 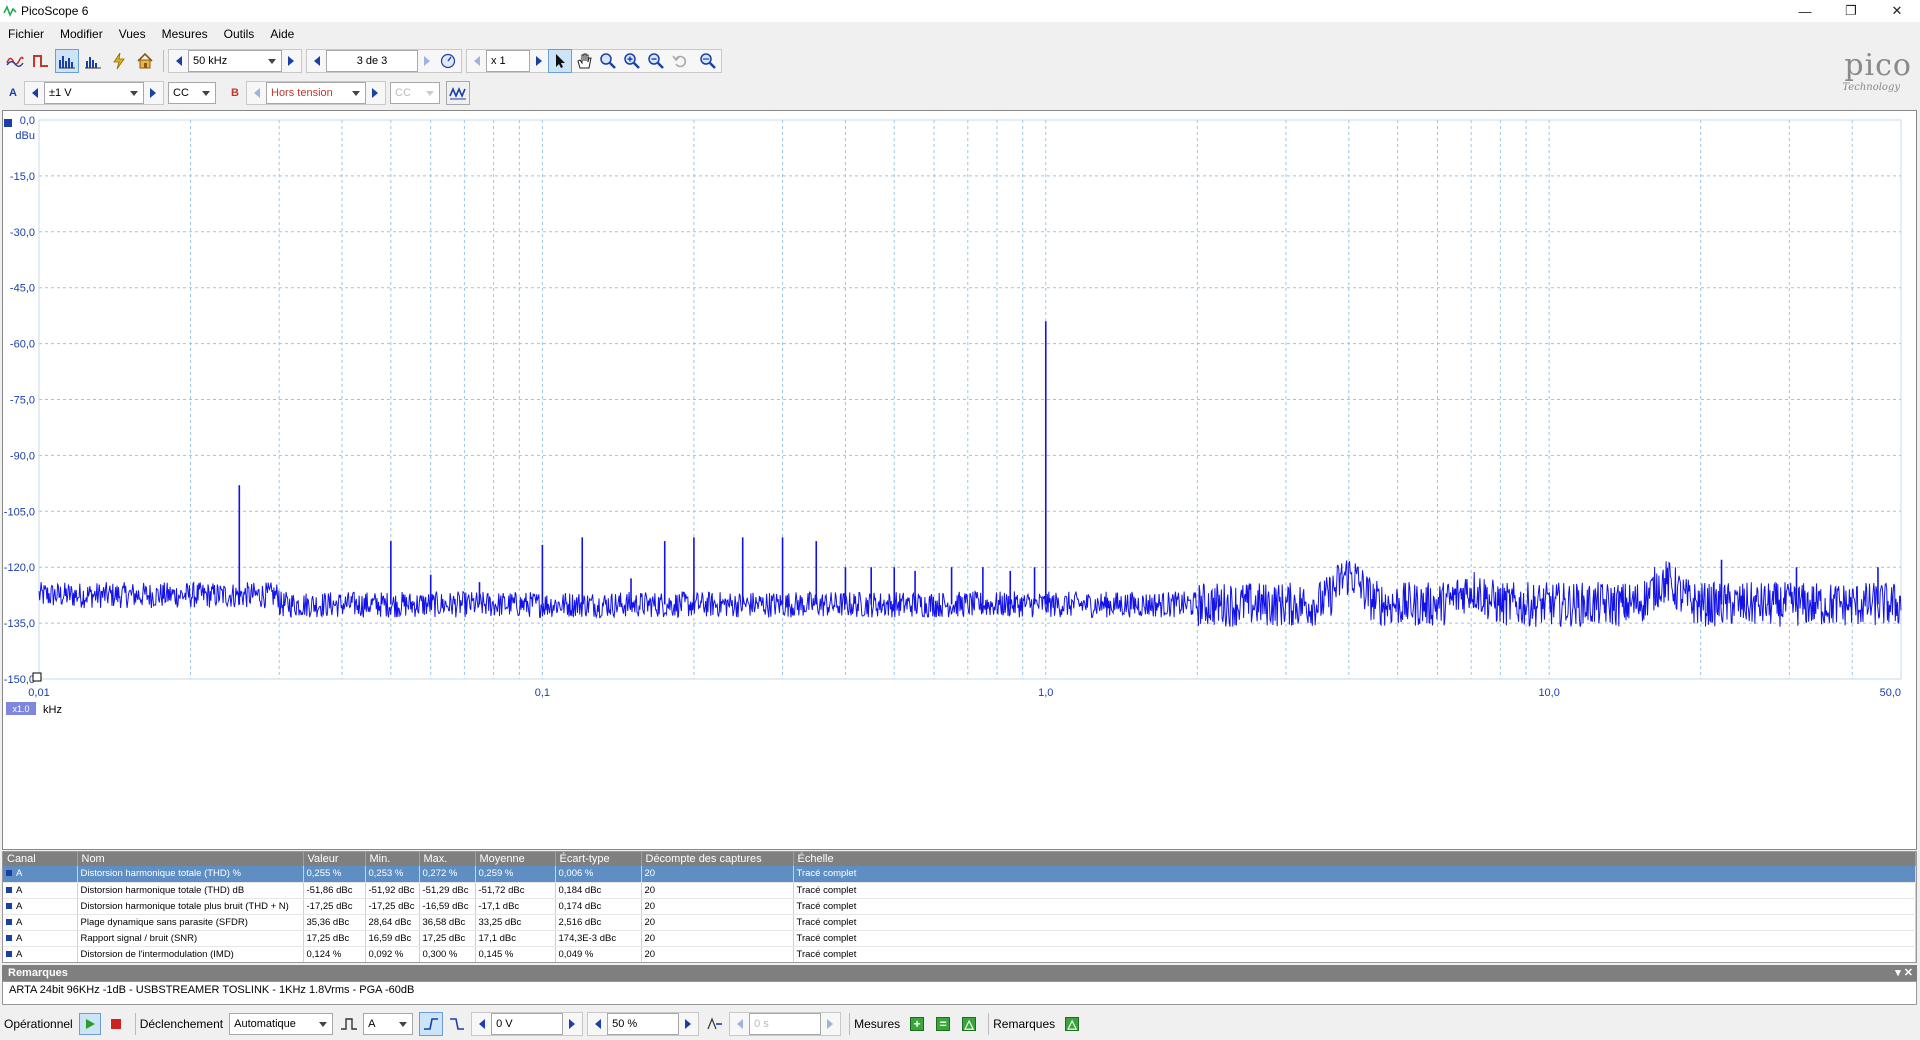 I want to click on falling-edge-icon, so click(x=457, y=1024).